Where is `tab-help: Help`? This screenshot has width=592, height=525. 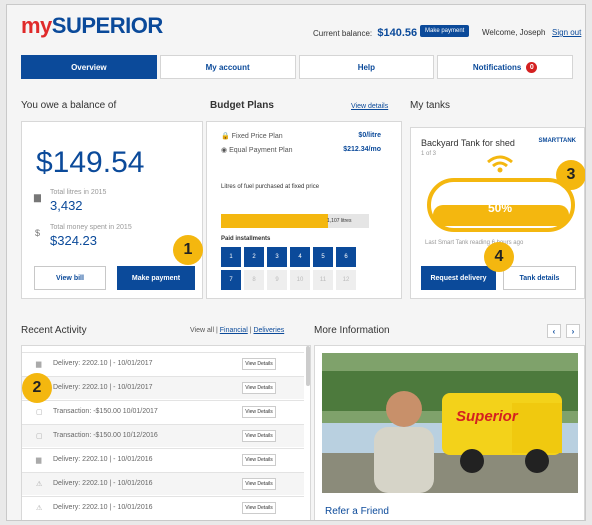 tab-help: Help is located at coordinates (366, 67).